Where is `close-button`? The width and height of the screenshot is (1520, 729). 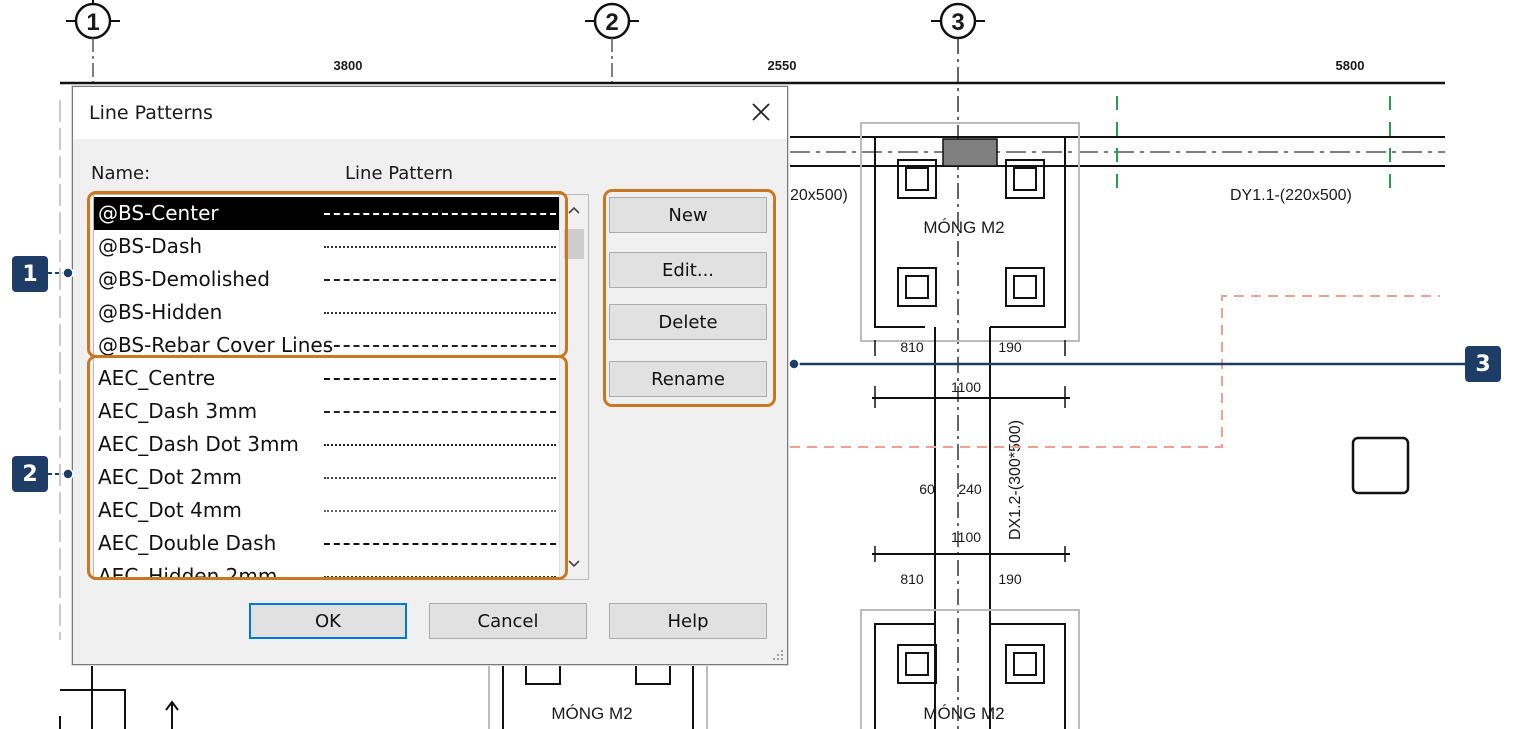
close-button is located at coordinates (761, 112).